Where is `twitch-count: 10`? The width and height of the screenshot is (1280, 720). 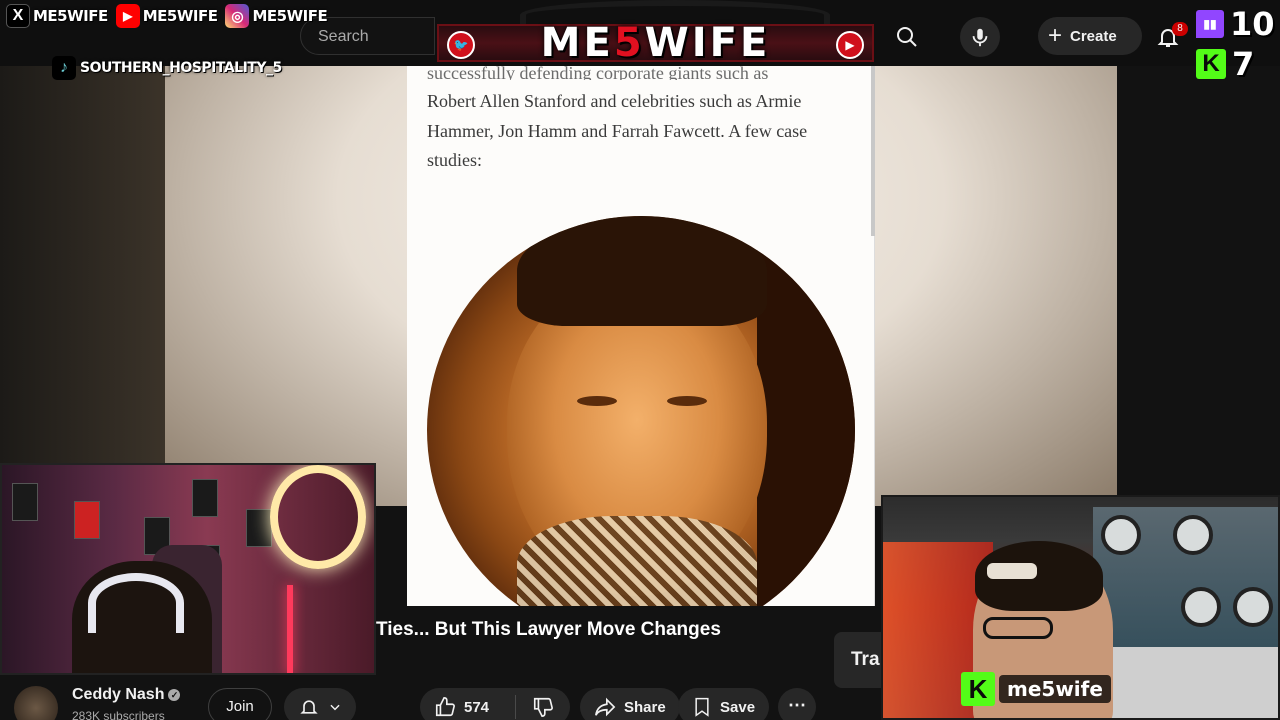 twitch-count: 10 is located at coordinates (1252, 24).